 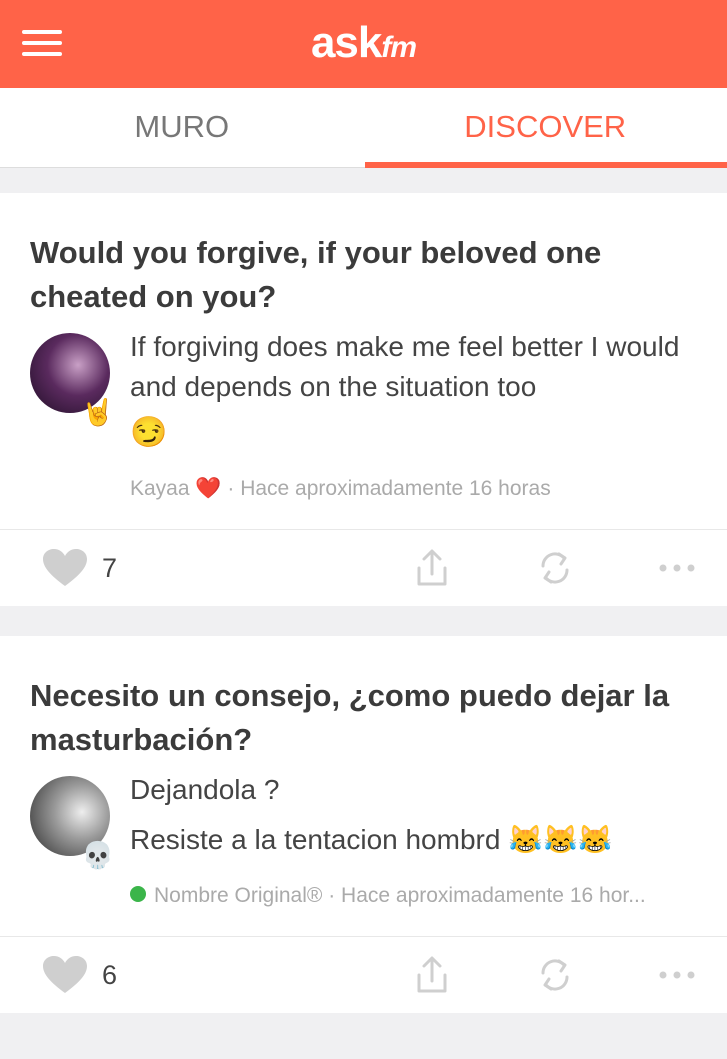 I want to click on answer-text-line2: Resiste a la tentacion hombrd 😹😹😹, so click(x=371, y=839).